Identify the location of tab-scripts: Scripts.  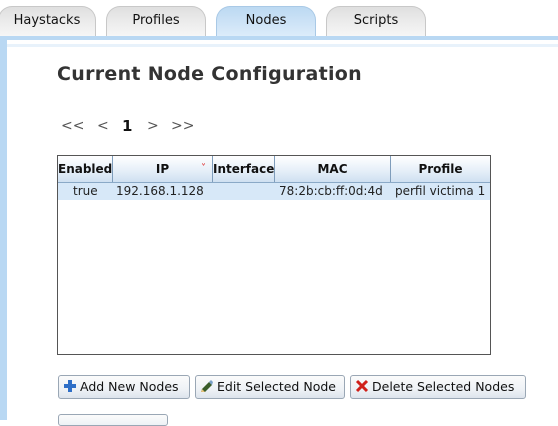
(376, 21).